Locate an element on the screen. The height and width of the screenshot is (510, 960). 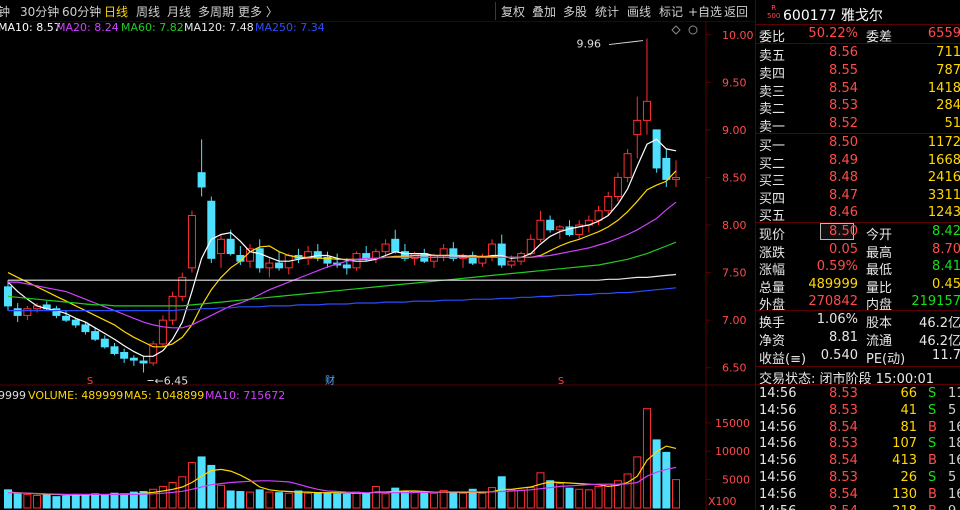
ask-row: 卖三 8.54 1418 is located at coordinates (858, 90).